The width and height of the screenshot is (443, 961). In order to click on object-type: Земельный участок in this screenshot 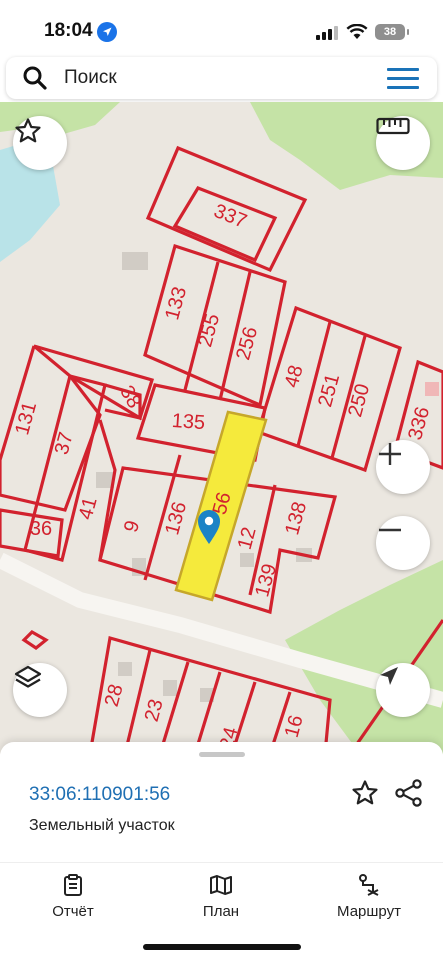, I will do `click(102, 825)`.